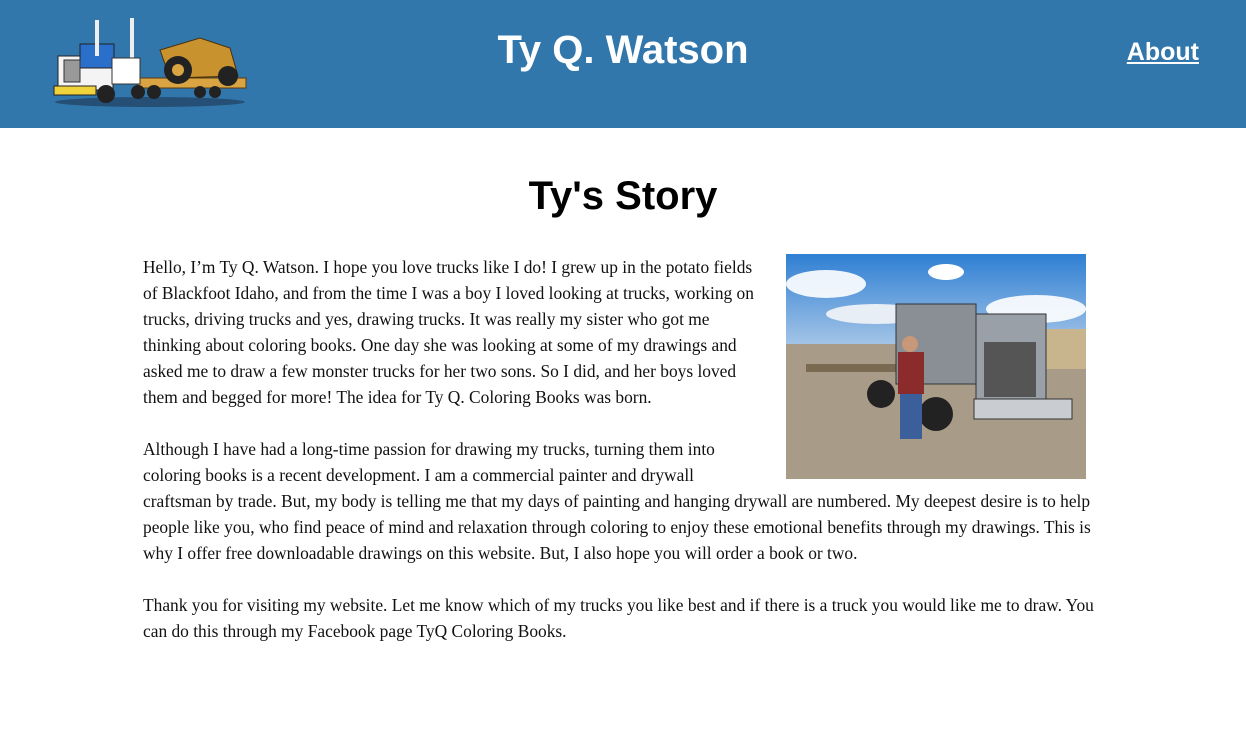  What do you see at coordinates (623, 50) in the screenshot?
I see `site-title: Ty Q. Watson` at bounding box center [623, 50].